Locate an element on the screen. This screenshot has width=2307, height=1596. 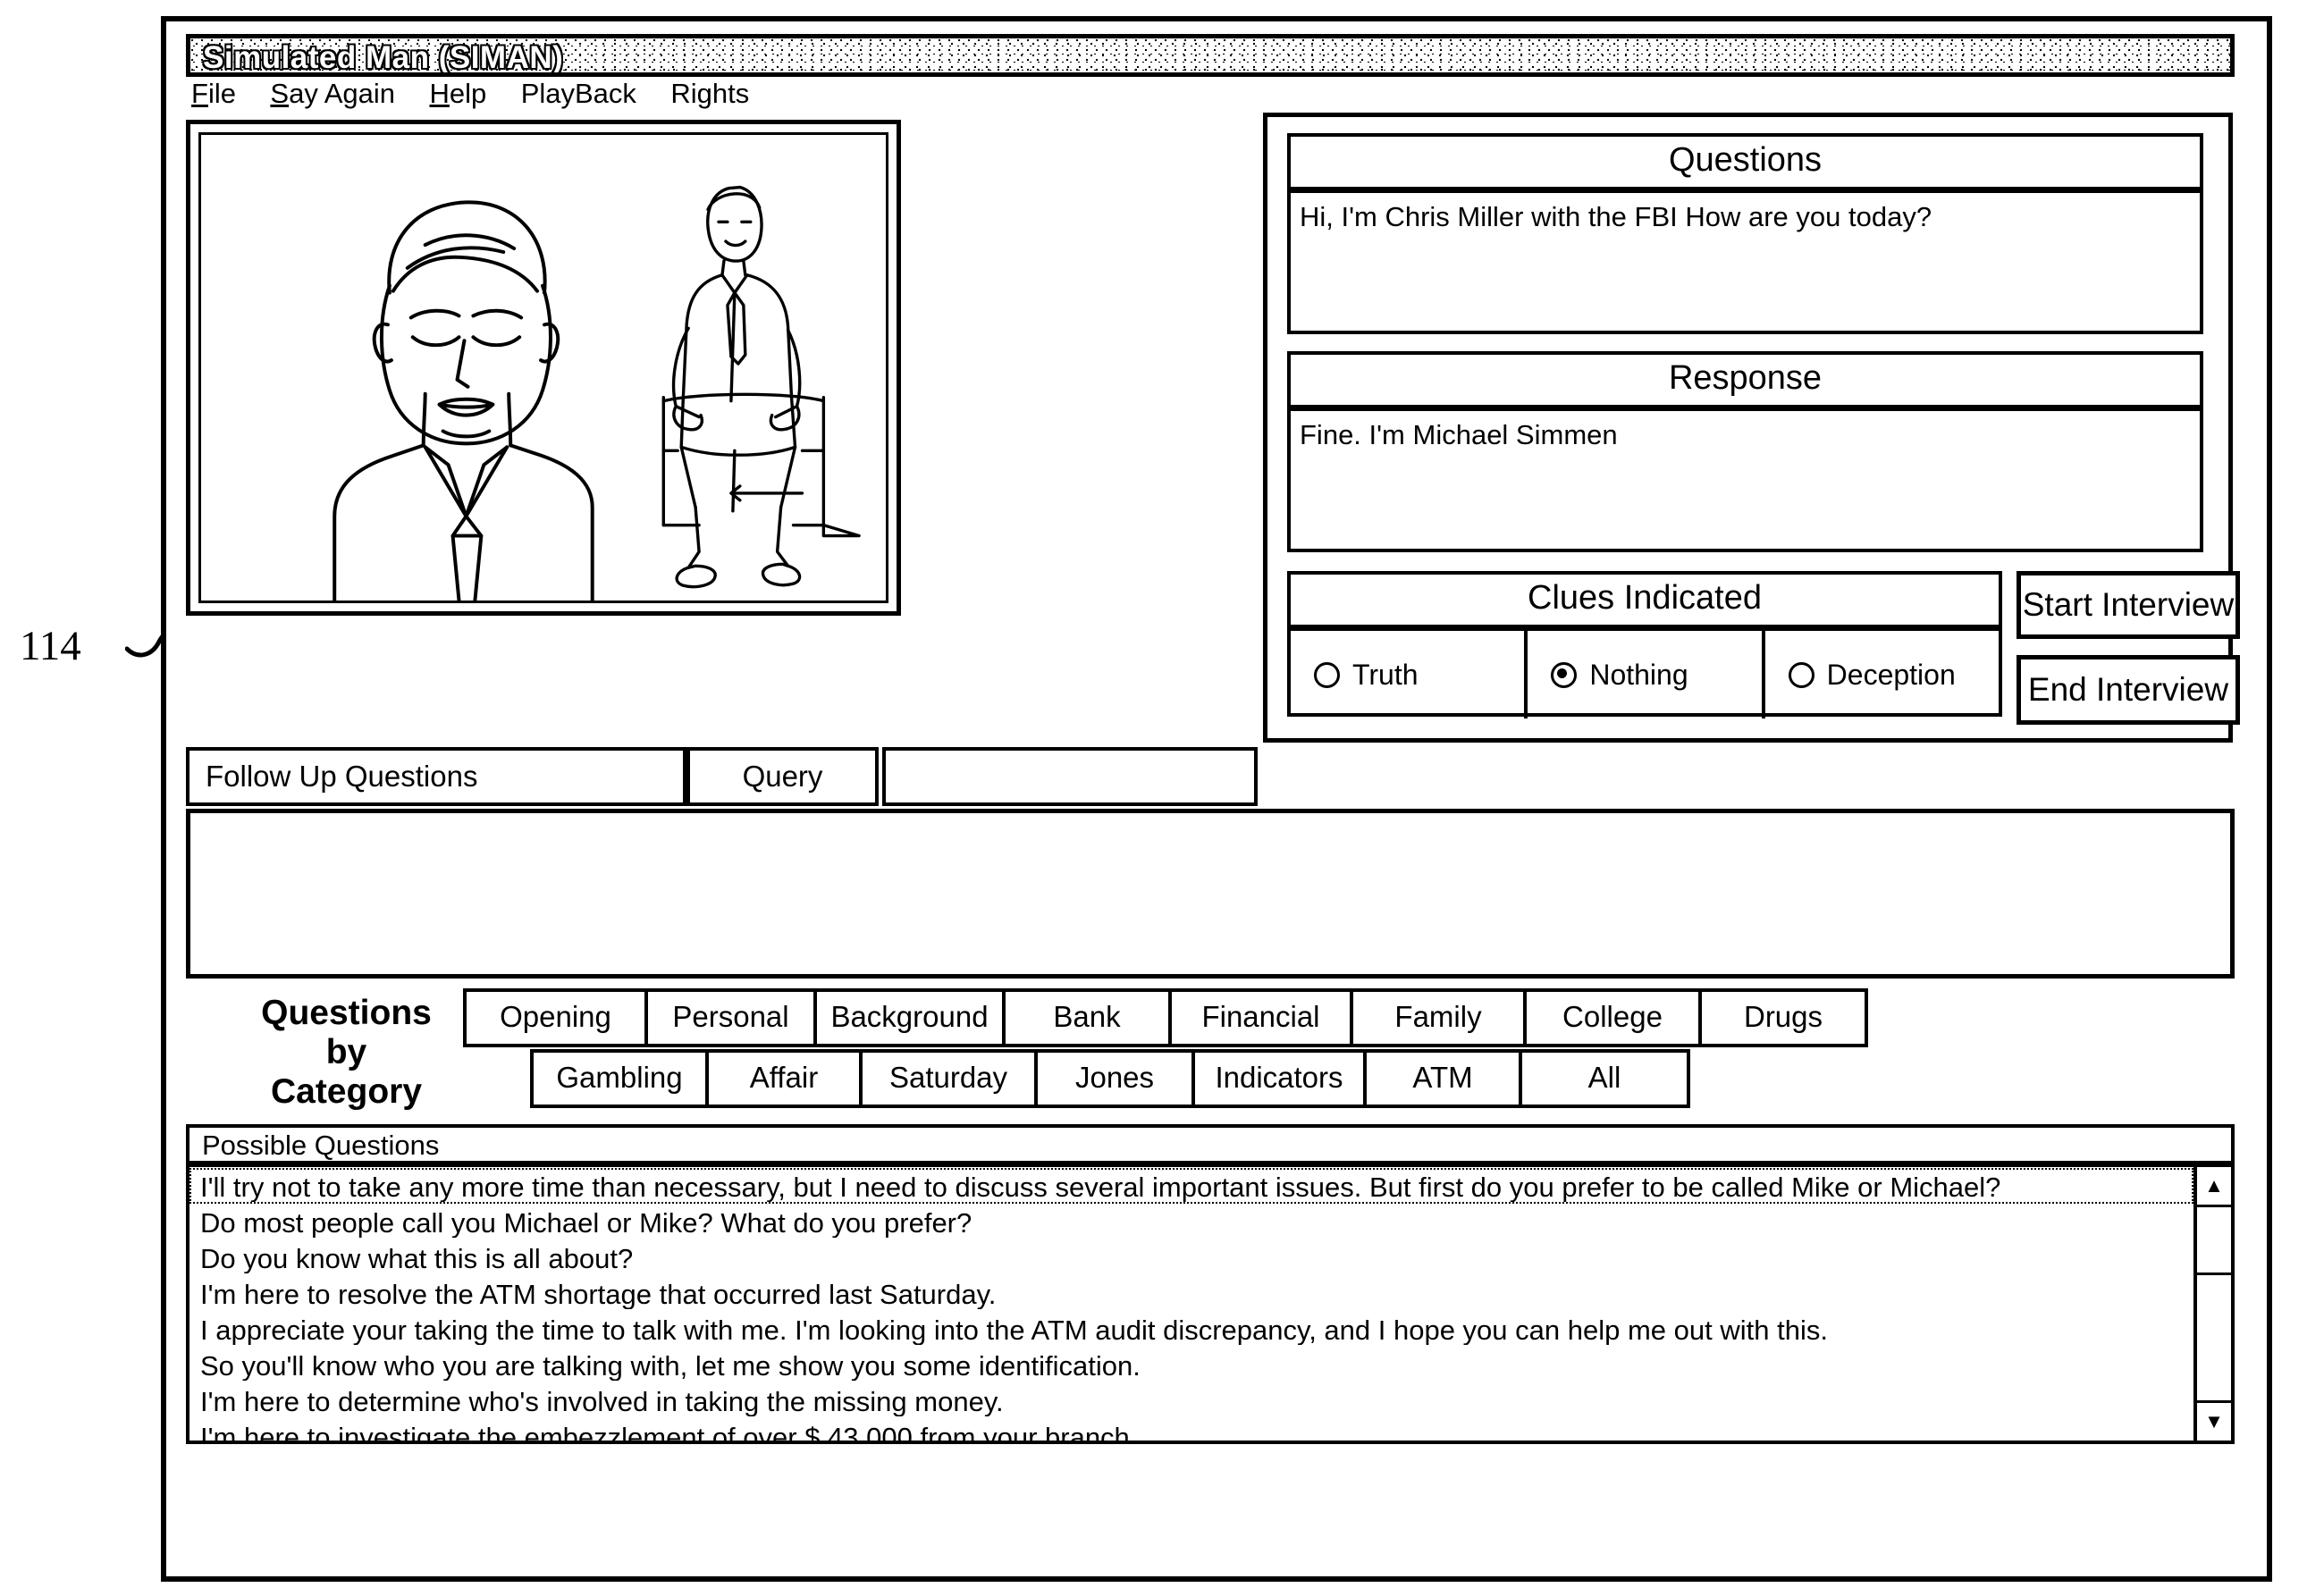
end-interview-button: End Interview is located at coordinates (2128, 690).